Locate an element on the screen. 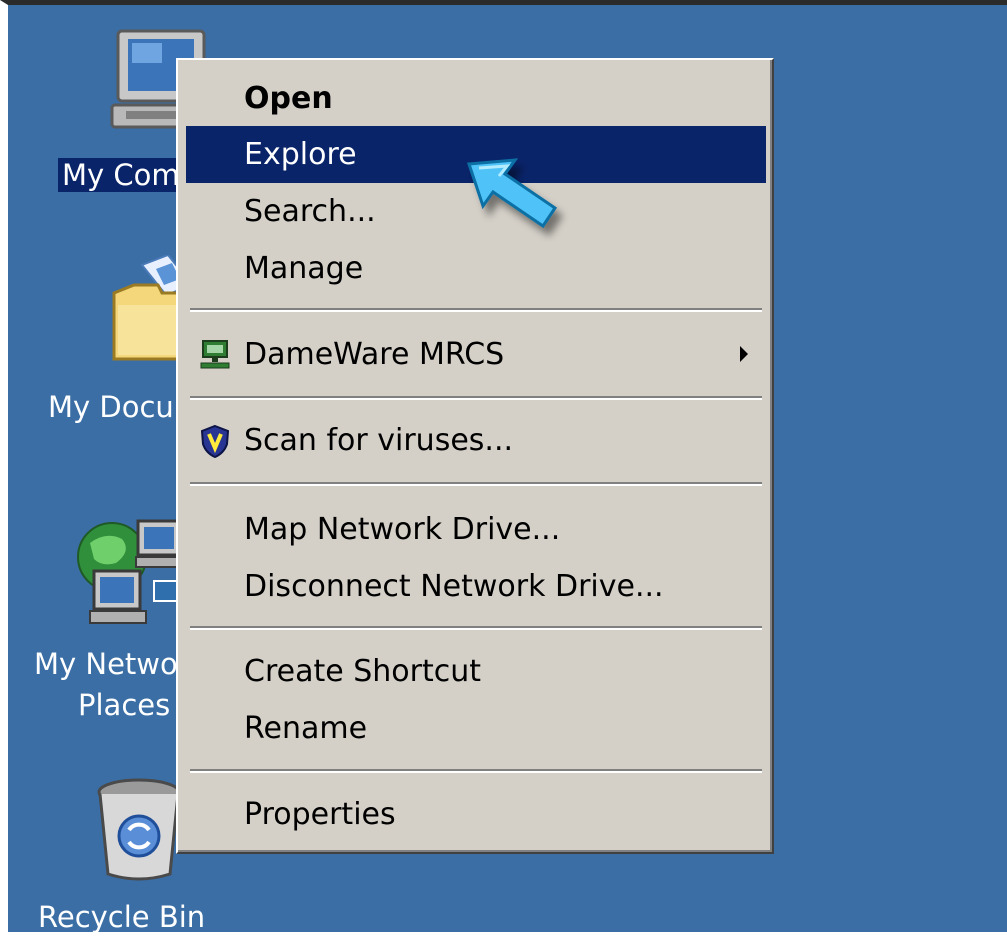 This screenshot has height=937, width=1007. desktop-icon-my-network-places: My Netwo Places is located at coordinates (98, 620).